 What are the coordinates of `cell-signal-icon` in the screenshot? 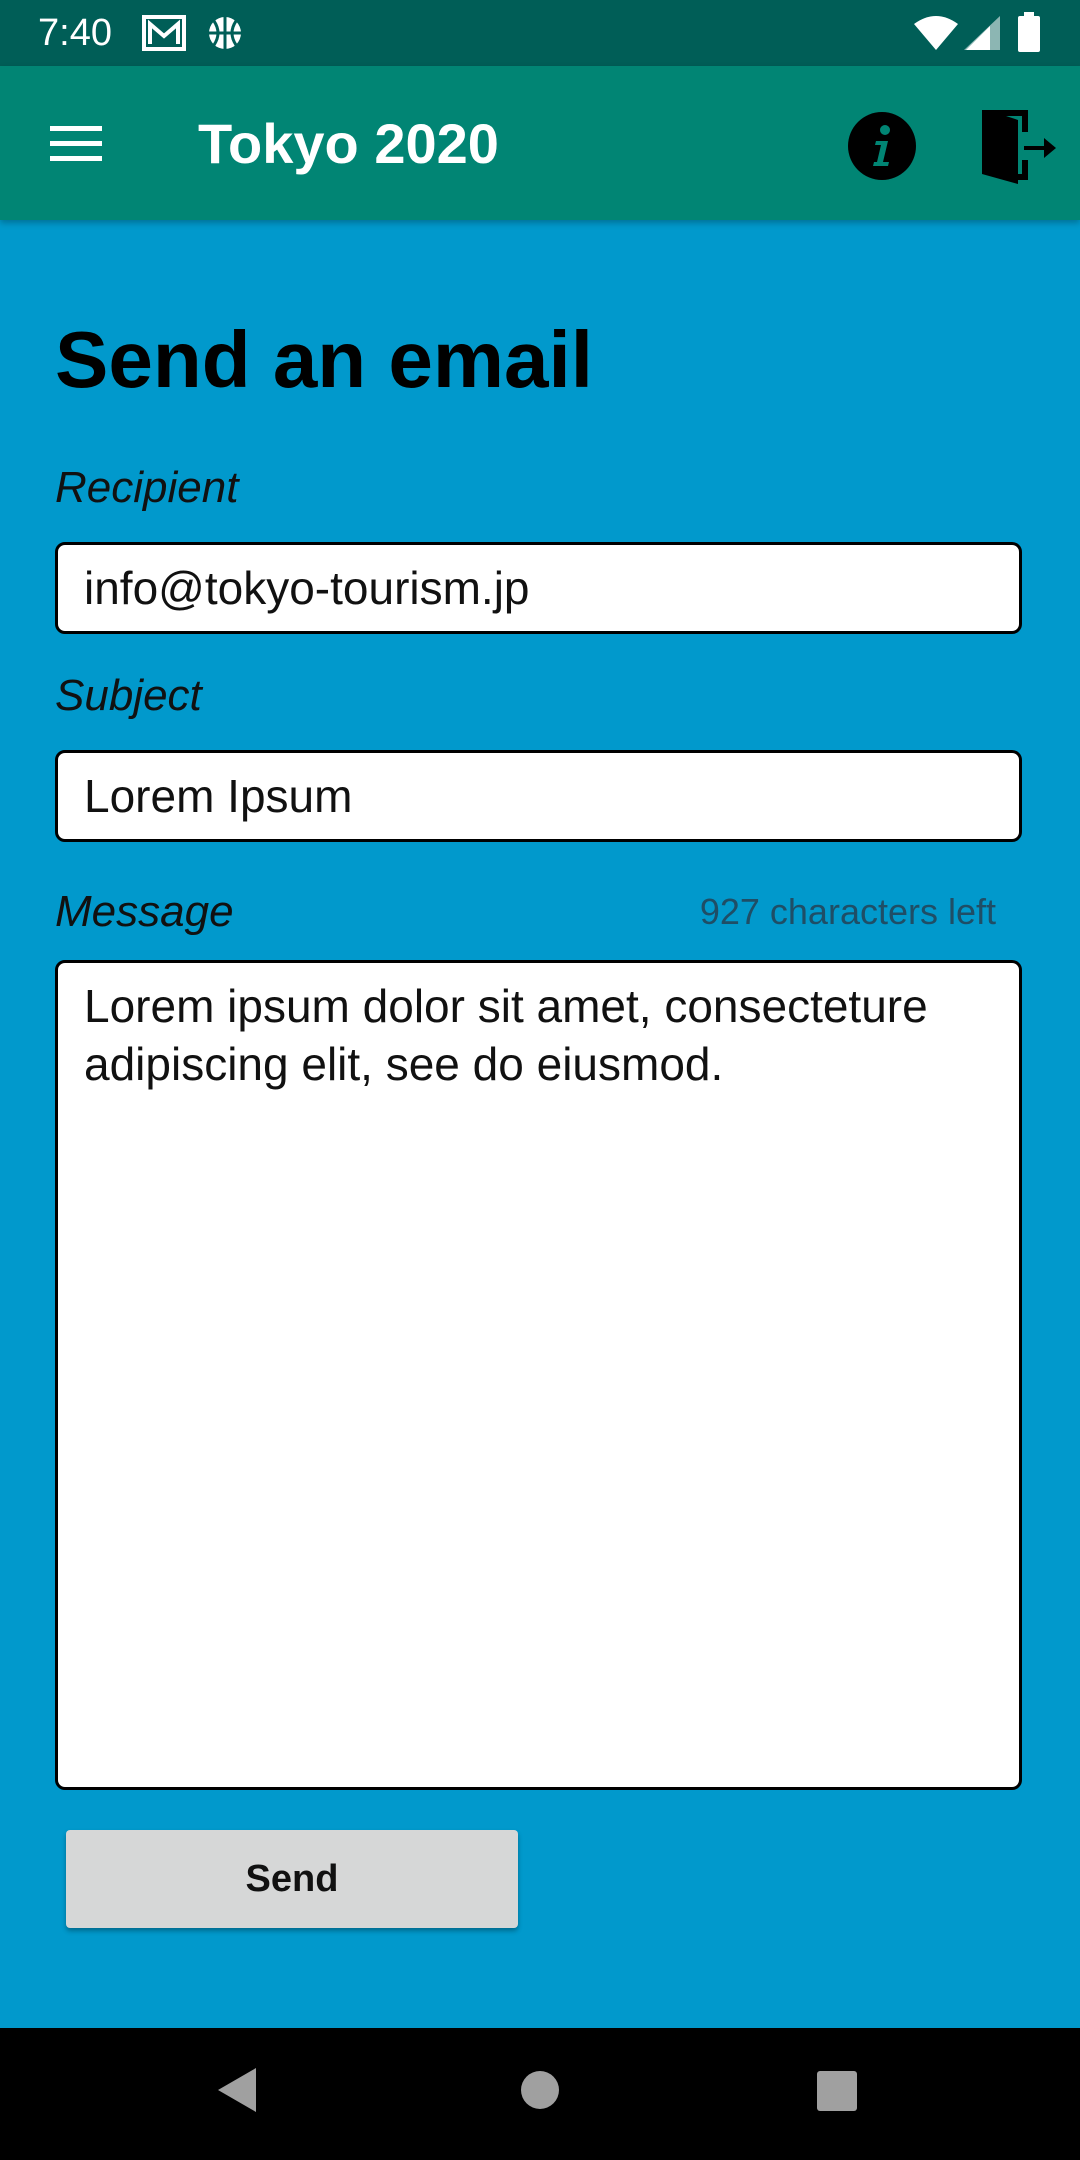 It's located at (982, 35).